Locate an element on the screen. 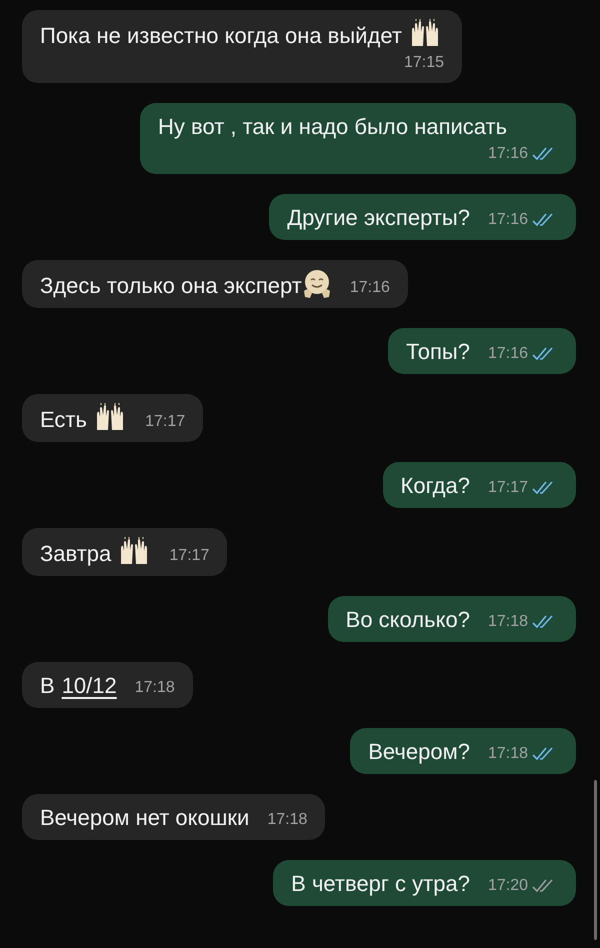 The height and width of the screenshot is (948, 600). message-text: Другие эксперты? is located at coordinates (378, 218).